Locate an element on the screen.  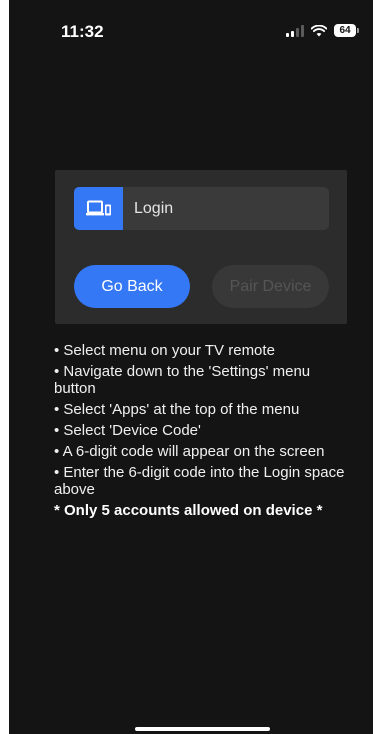
battery-level: 64 is located at coordinates (345, 30).